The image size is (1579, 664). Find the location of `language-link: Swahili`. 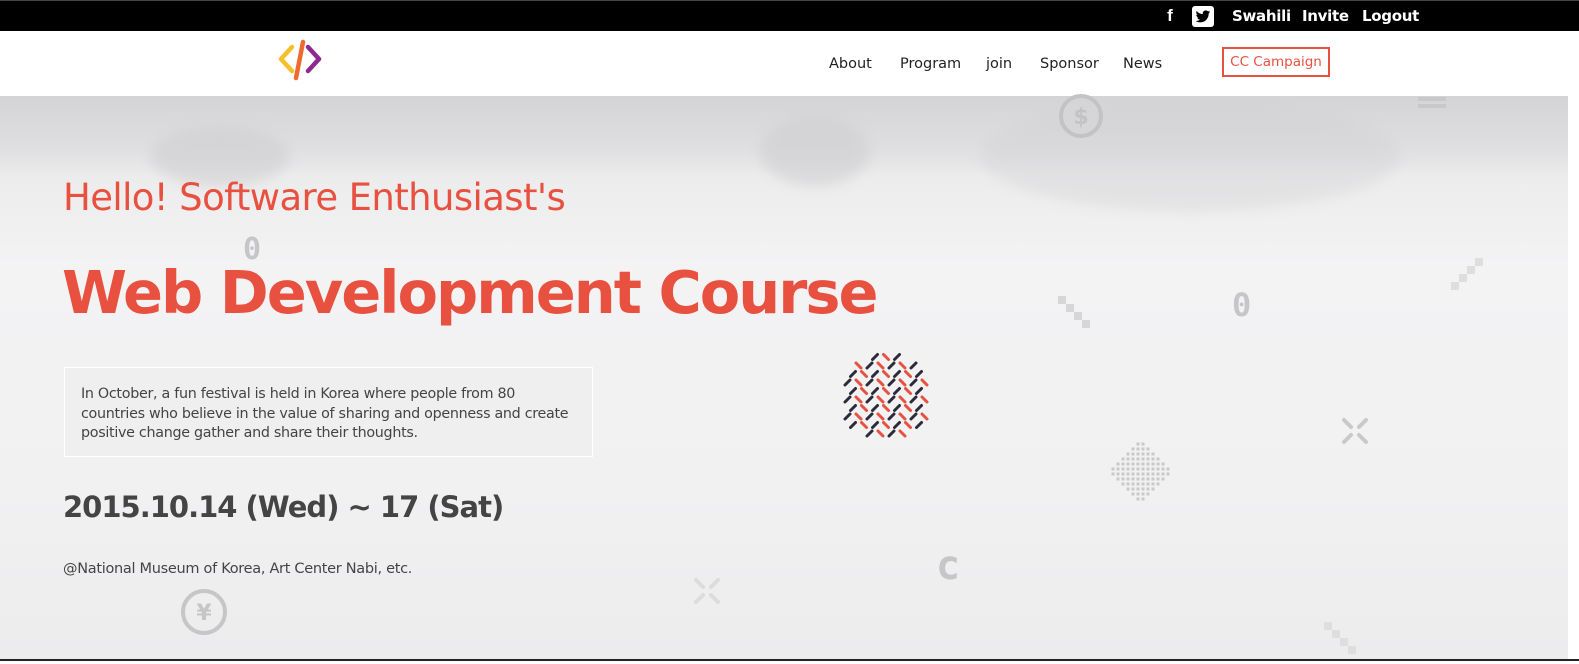

language-link: Swahili is located at coordinates (1261, 16).